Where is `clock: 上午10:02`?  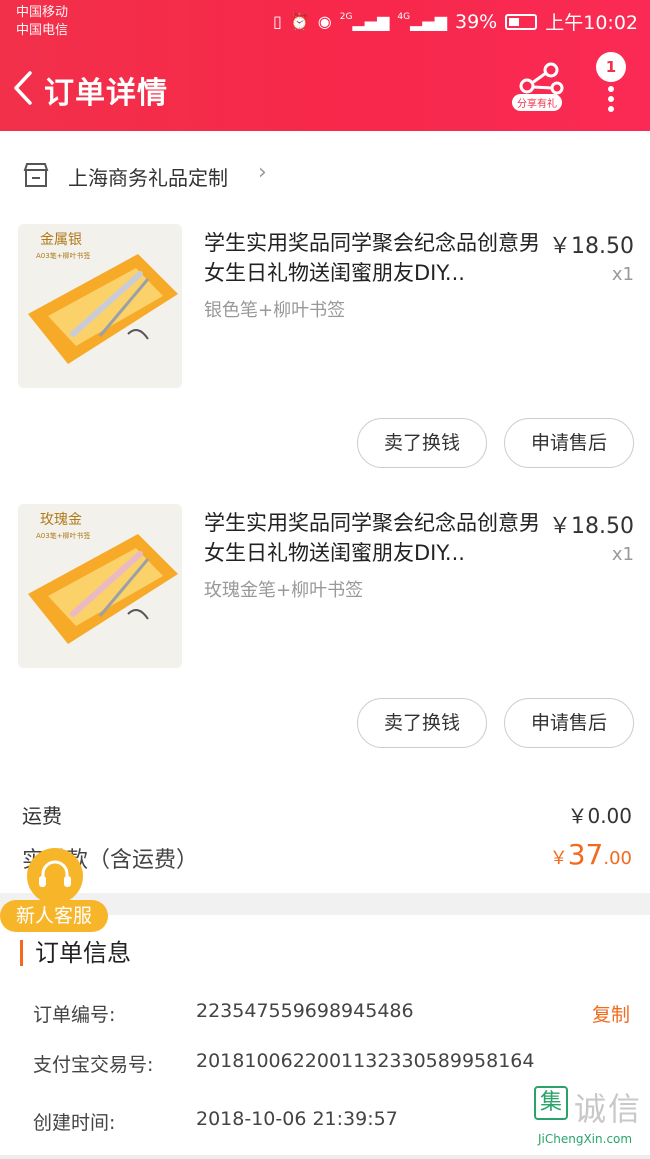
clock: 上午10:02 is located at coordinates (591, 23).